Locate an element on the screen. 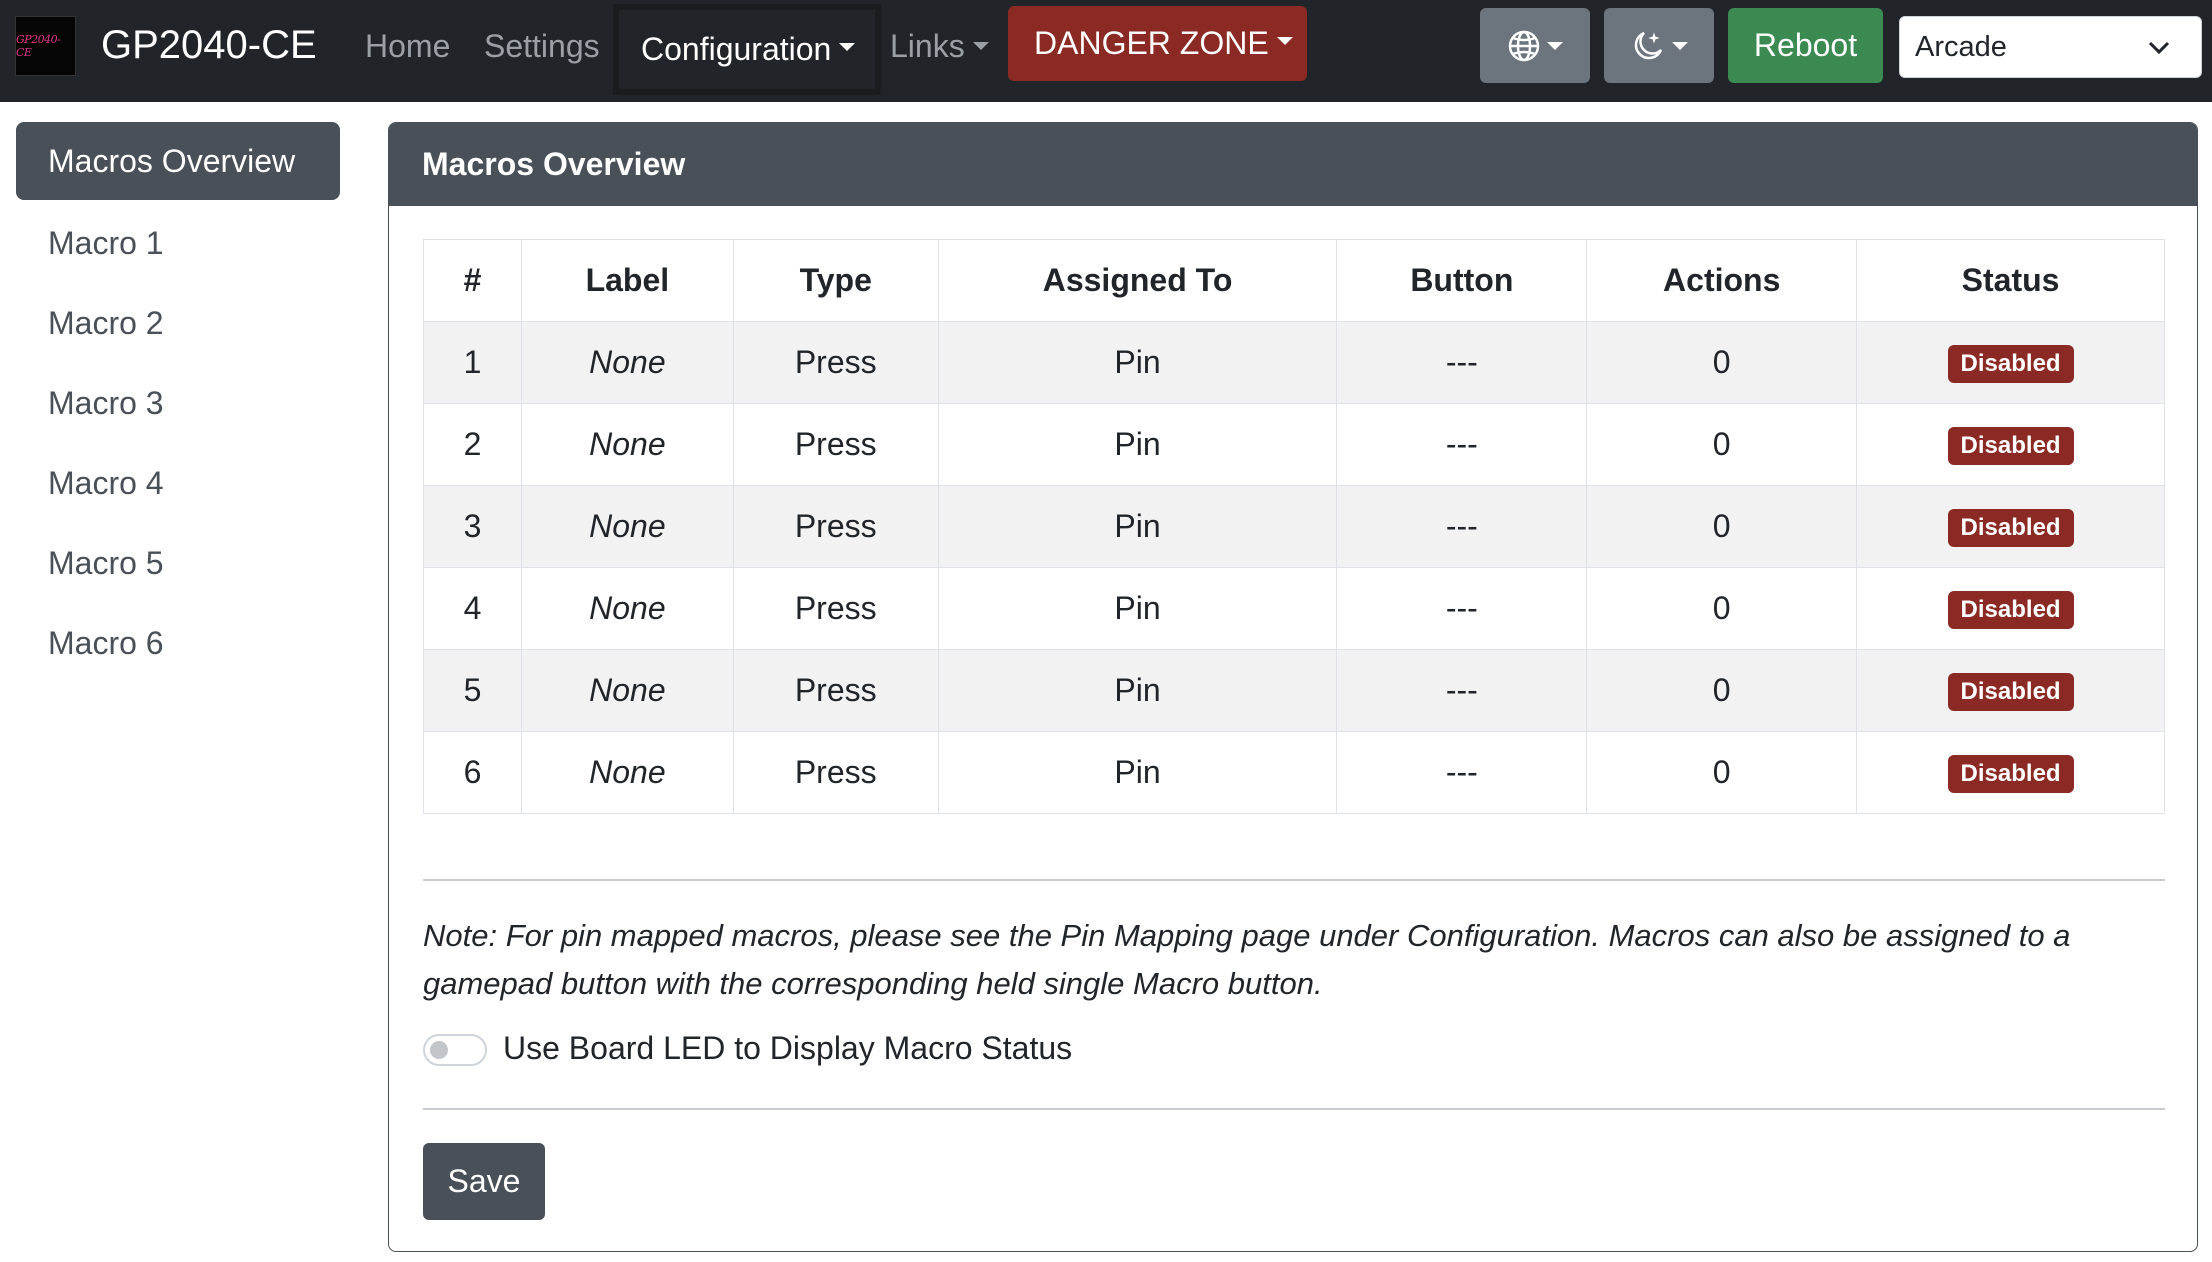 The height and width of the screenshot is (1262, 2212). board-led-toggle is located at coordinates (455, 1050).